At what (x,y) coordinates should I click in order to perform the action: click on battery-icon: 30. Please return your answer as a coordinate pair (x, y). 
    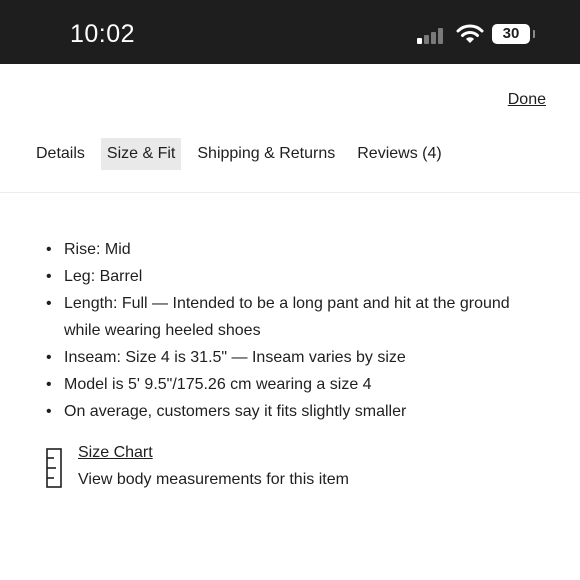
    Looking at the image, I should click on (511, 34).